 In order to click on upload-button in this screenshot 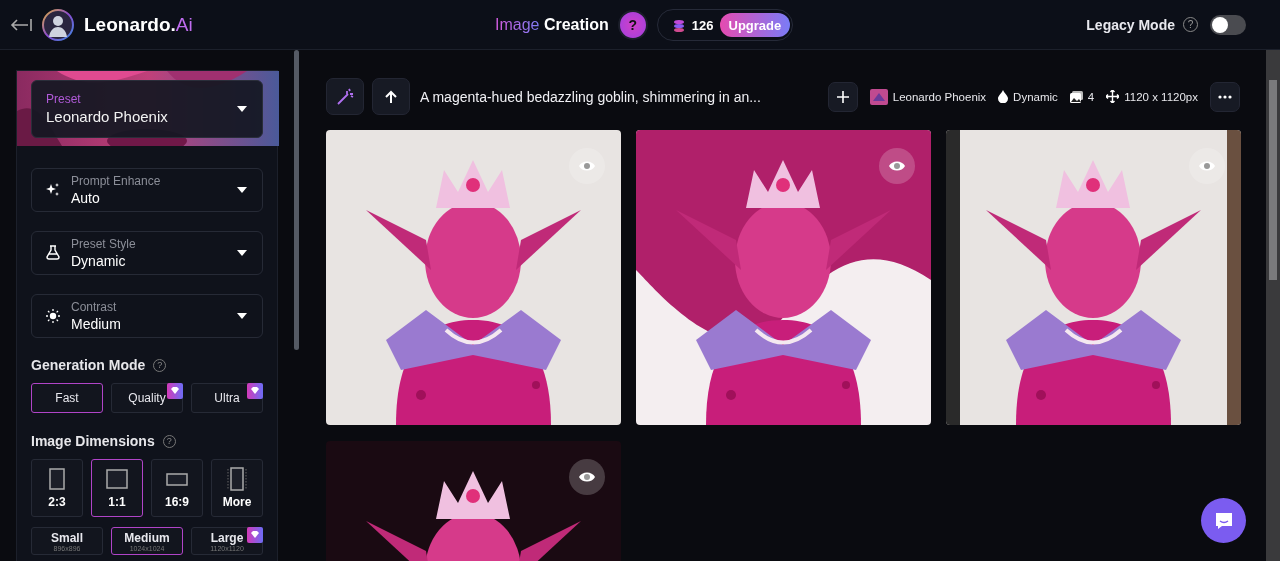, I will do `click(391, 96)`.